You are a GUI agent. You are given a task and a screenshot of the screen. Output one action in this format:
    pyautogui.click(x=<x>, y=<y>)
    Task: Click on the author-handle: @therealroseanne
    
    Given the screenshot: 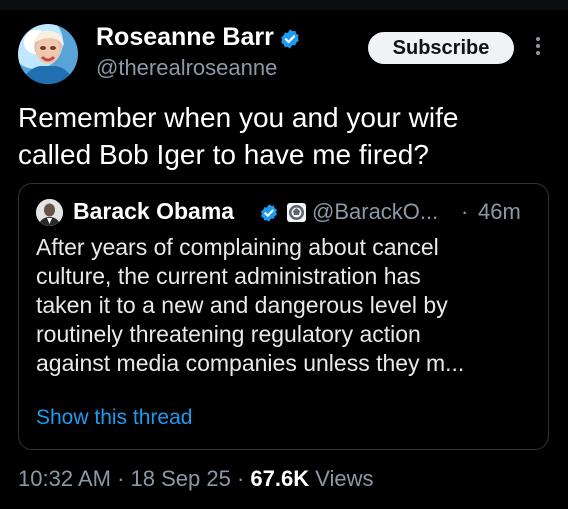 What is the action you would take?
    pyautogui.click(x=186, y=68)
    